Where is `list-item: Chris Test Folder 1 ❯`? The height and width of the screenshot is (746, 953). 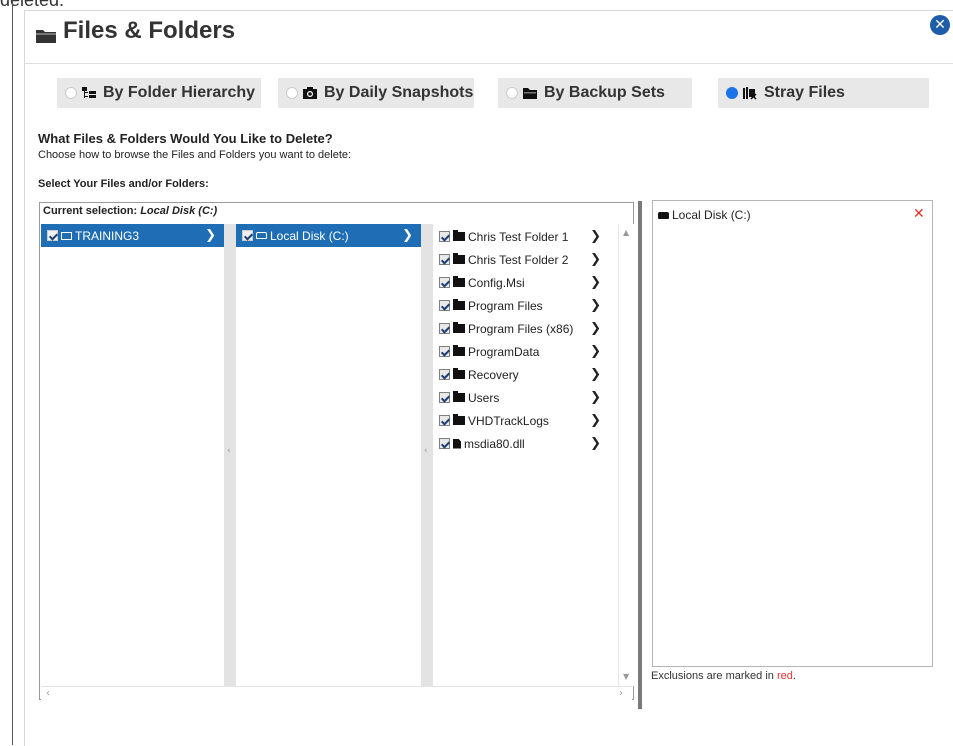
list-item: Chris Test Folder 1 ❯ is located at coordinates (521, 236).